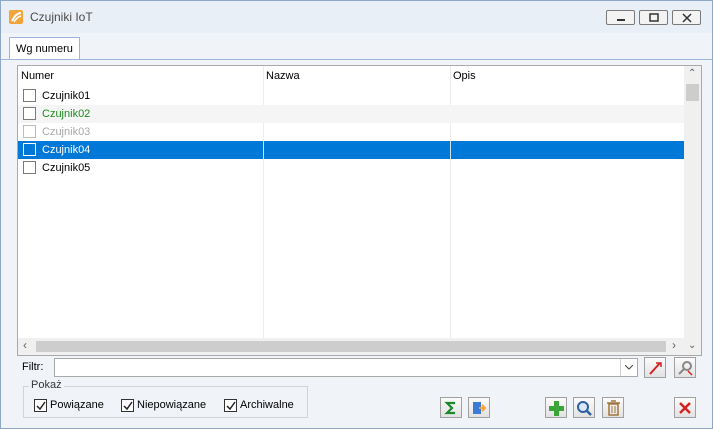  I want to click on horizontal-scroll-thumb, so click(351, 346).